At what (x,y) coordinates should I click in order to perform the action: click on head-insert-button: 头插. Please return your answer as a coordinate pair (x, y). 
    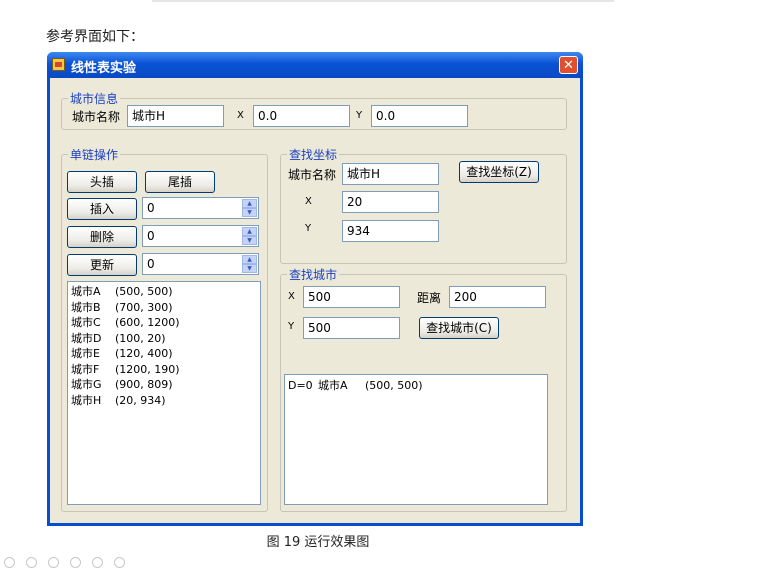
    Looking at the image, I should click on (102, 182).